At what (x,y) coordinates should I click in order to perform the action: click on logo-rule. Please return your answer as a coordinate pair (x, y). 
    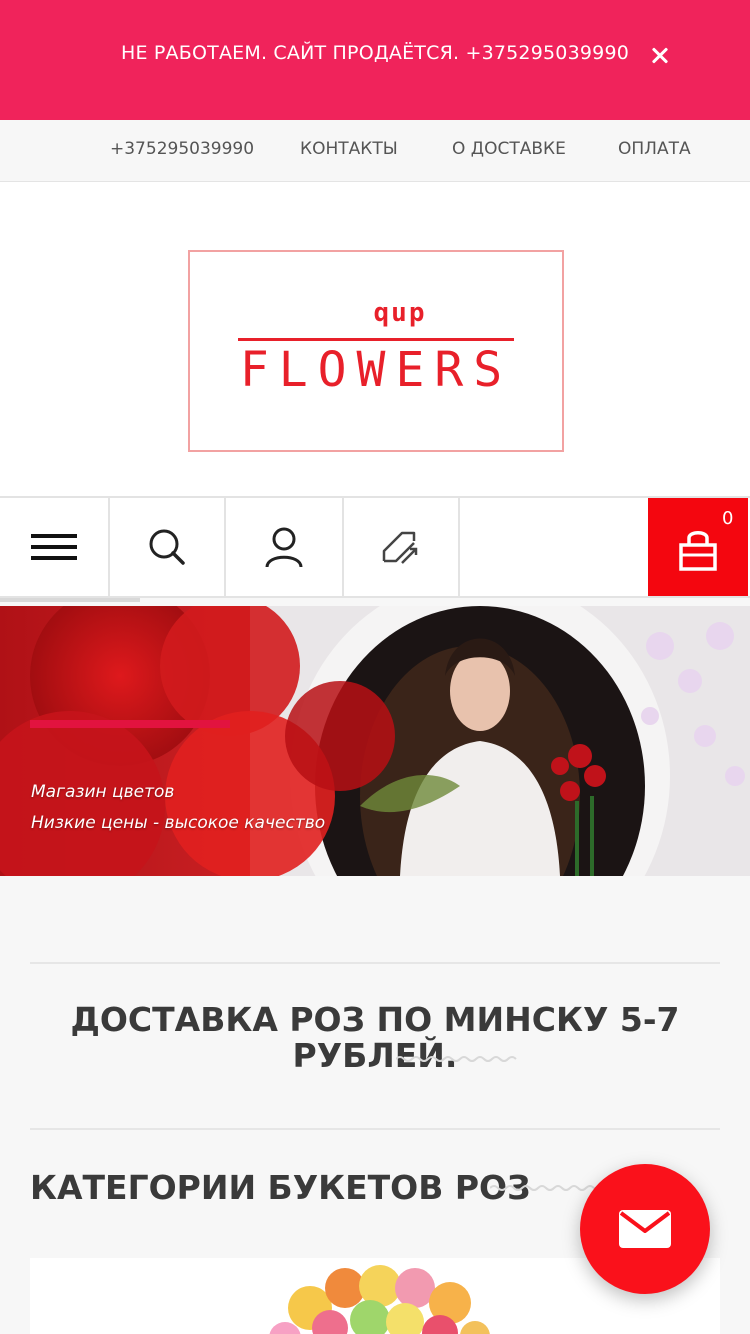
    Looking at the image, I should click on (376, 339).